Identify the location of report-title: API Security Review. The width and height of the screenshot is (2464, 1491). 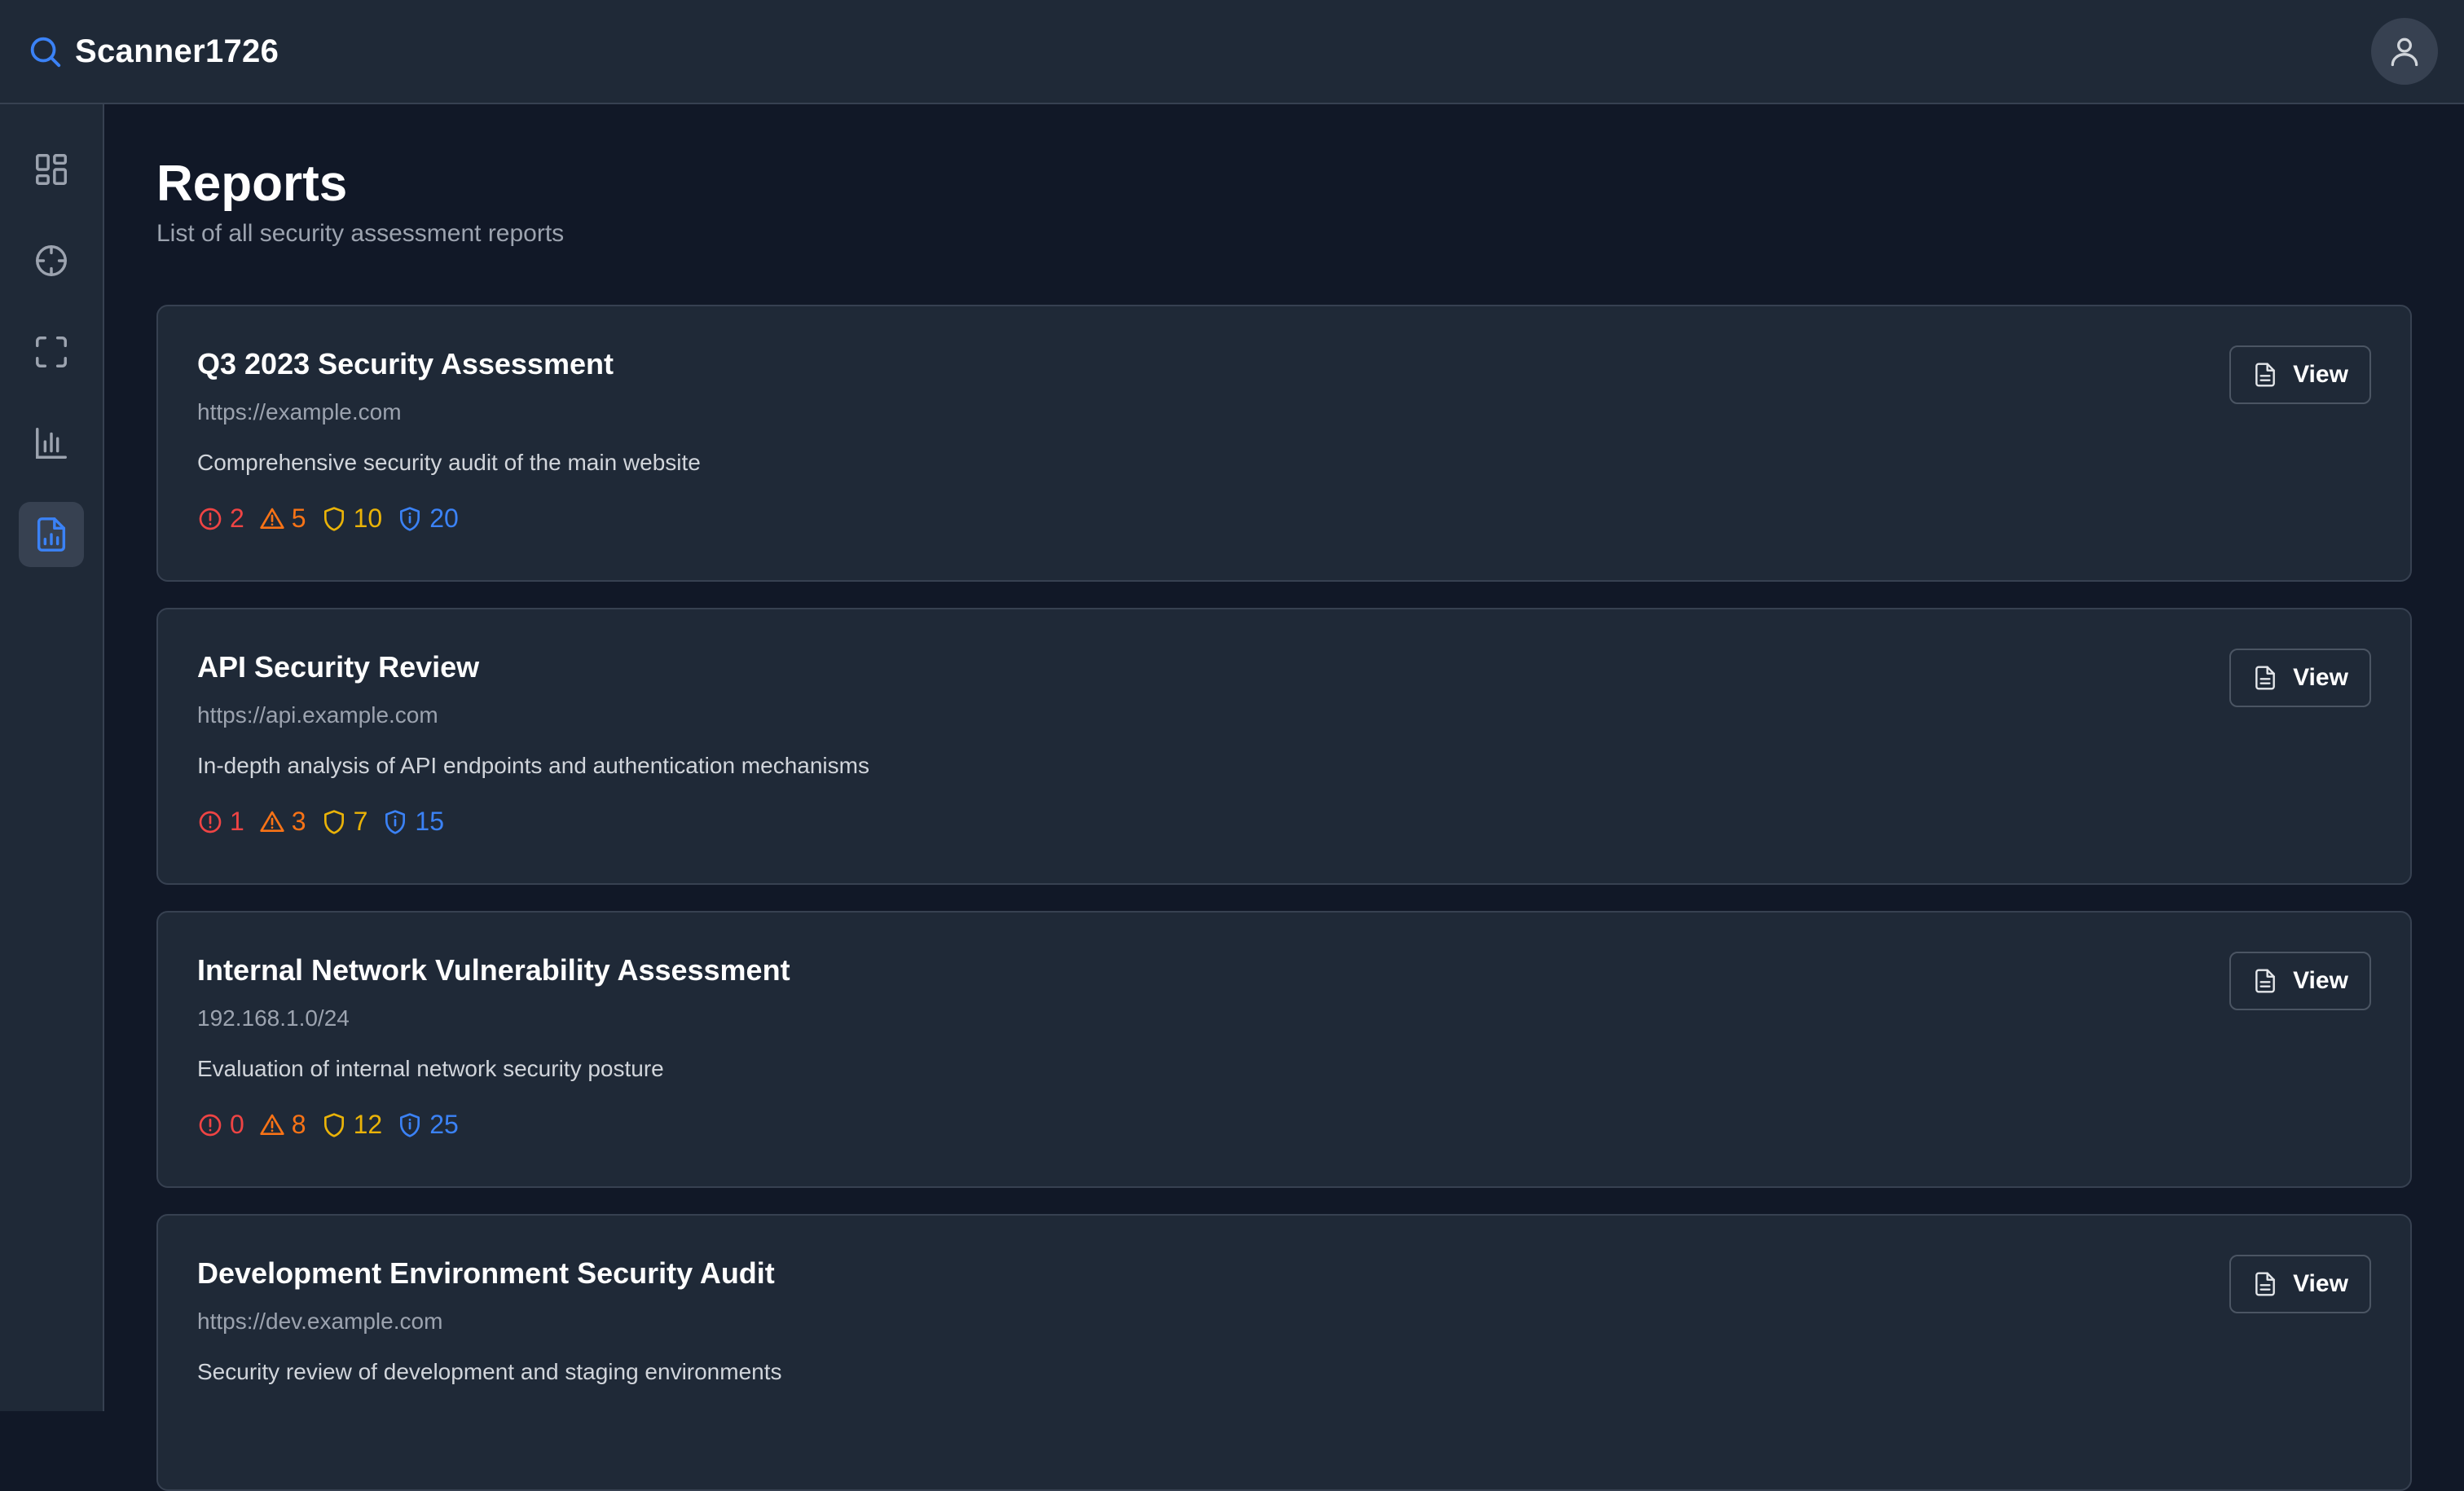
(338, 667).